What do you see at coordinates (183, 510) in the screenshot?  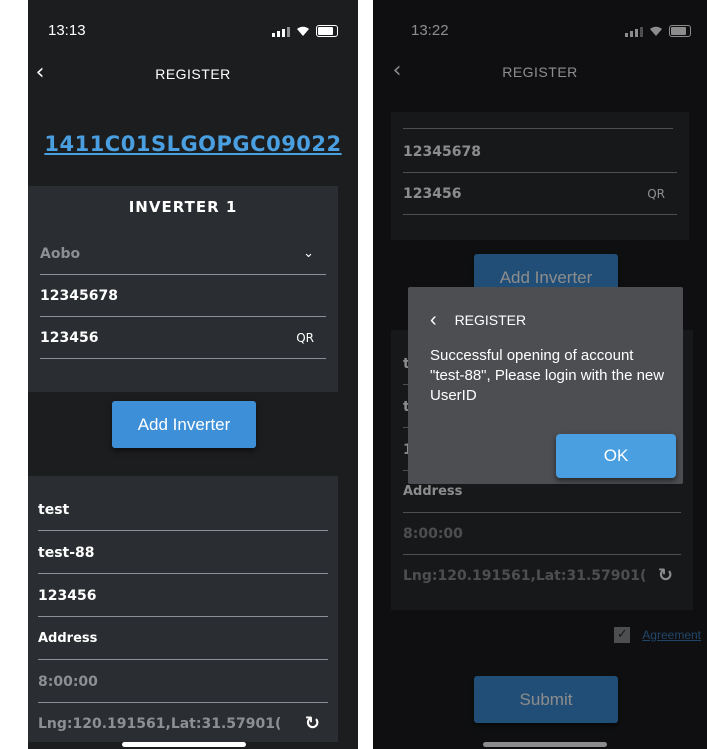 I see `username-field: test` at bounding box center [183, 510].